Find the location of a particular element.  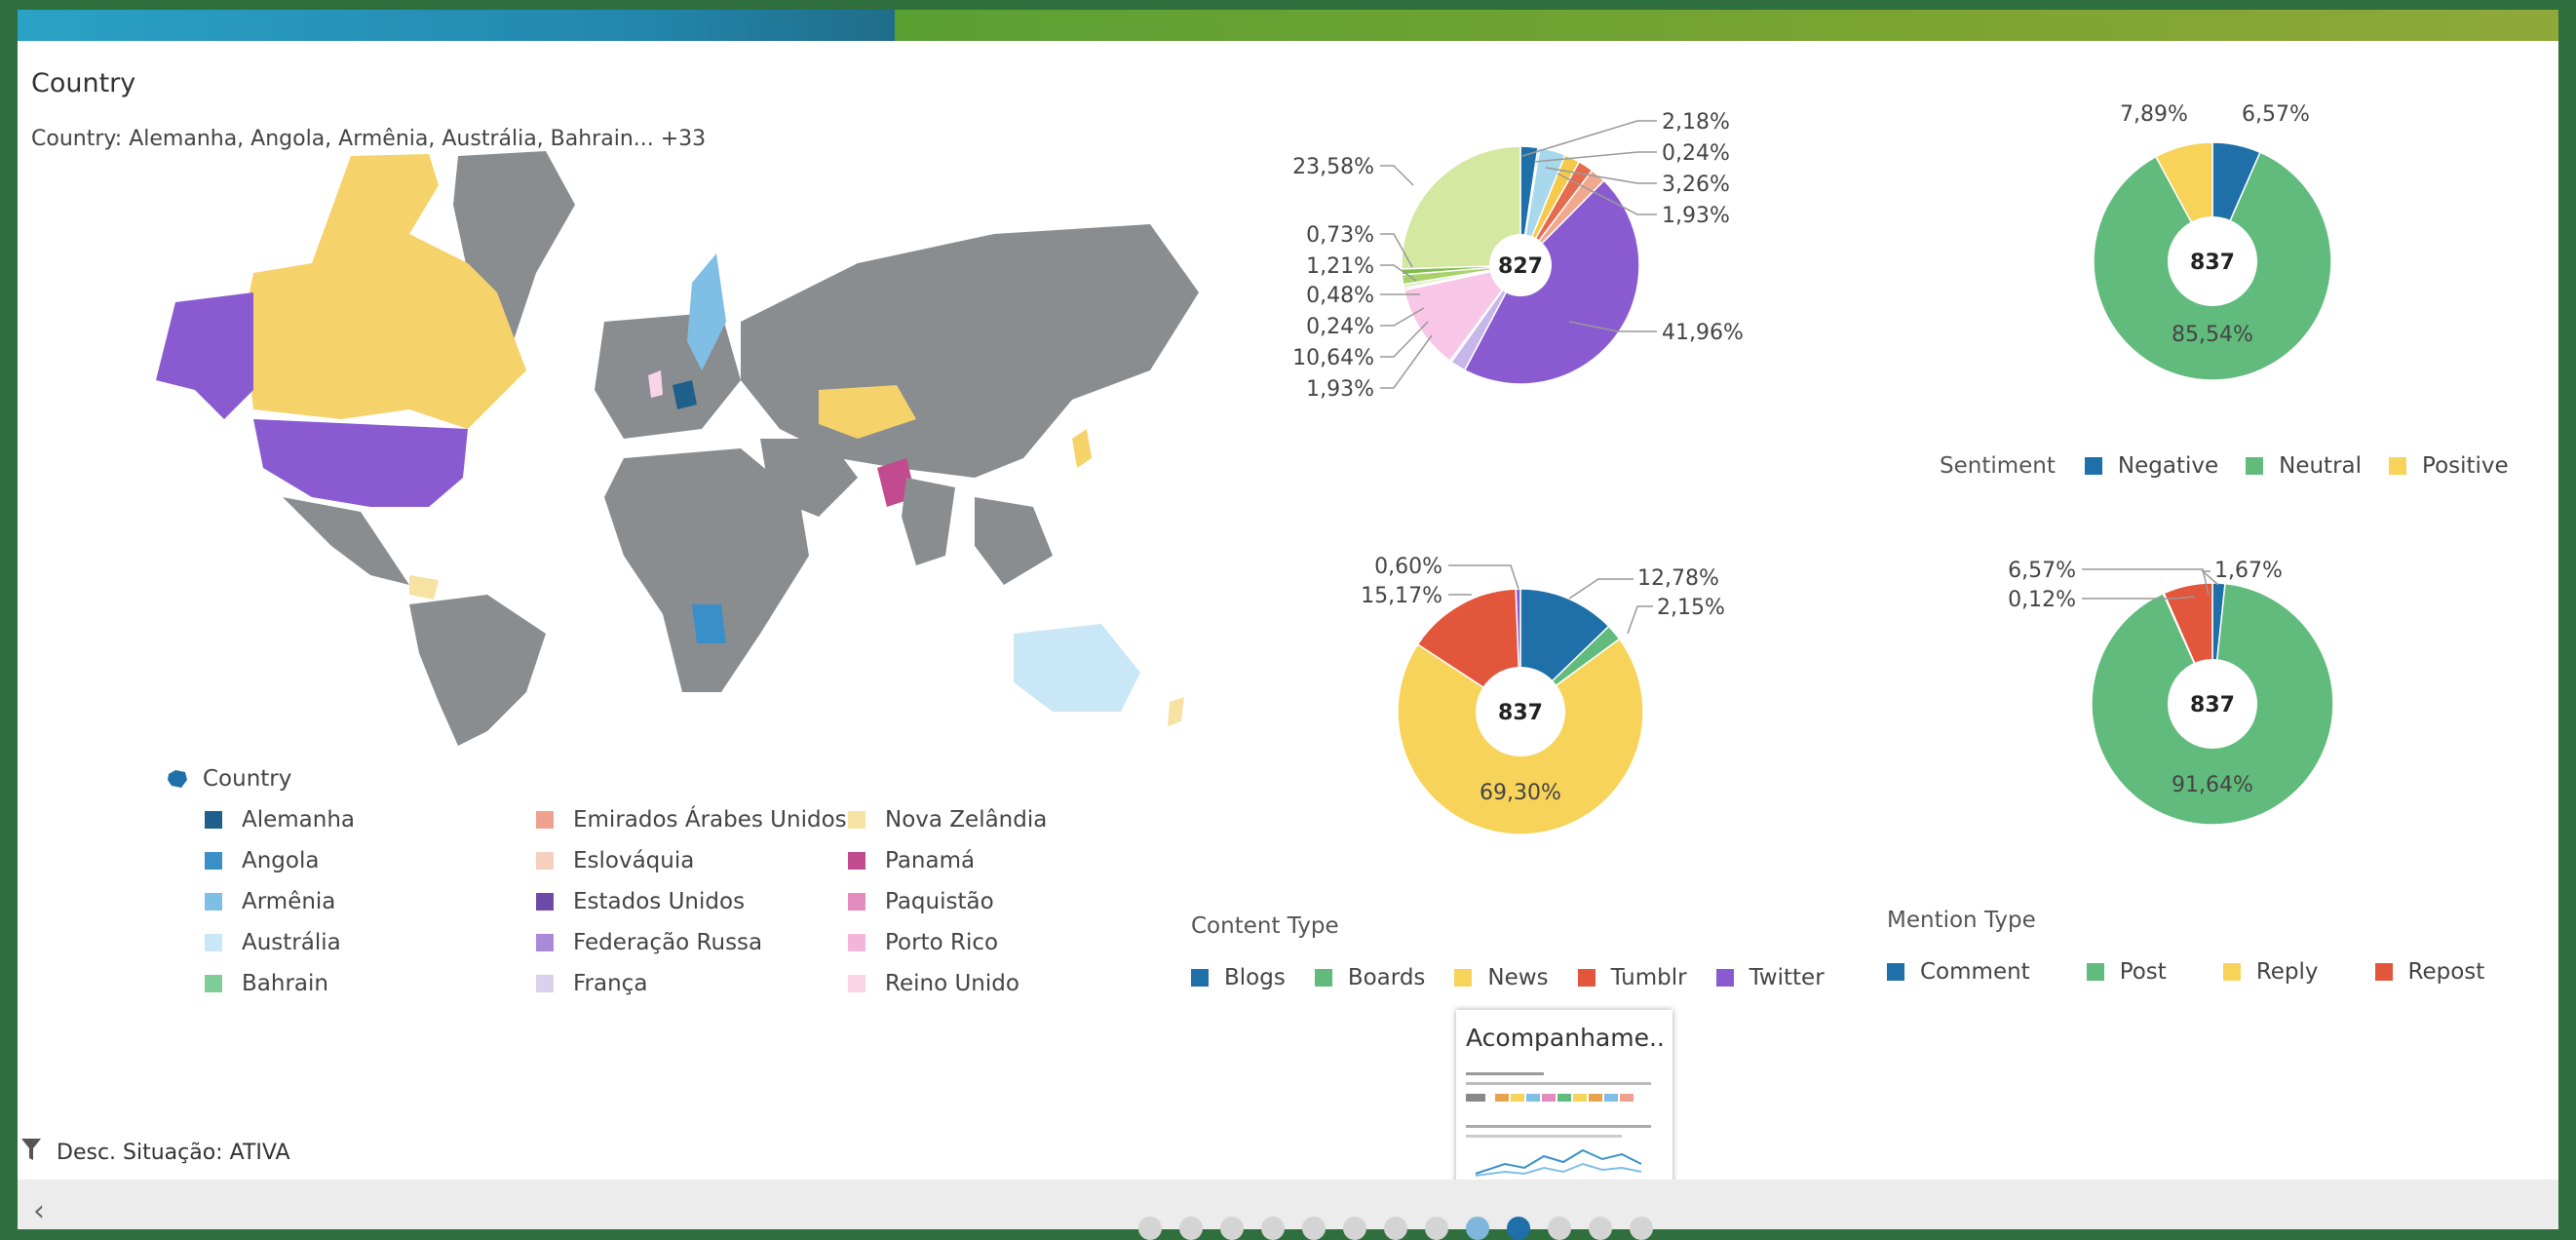

mention-type-legend-item: Reply is located at coordinates (2270, 972).